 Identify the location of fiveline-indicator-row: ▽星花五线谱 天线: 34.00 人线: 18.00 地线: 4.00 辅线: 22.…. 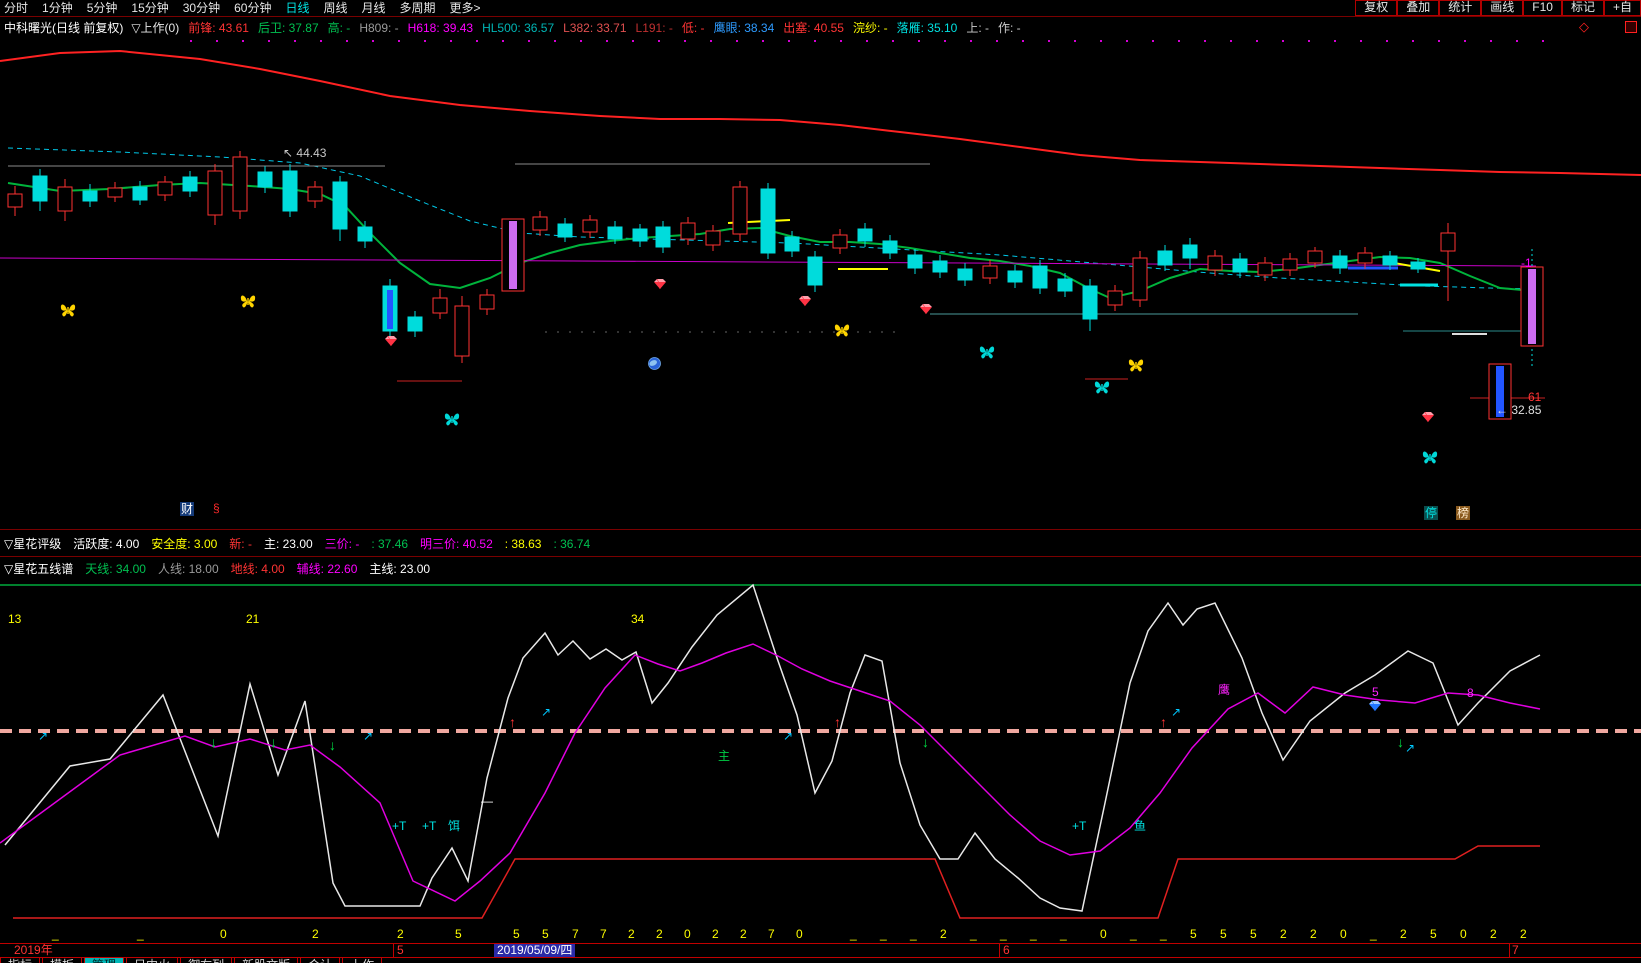
(820, 567).